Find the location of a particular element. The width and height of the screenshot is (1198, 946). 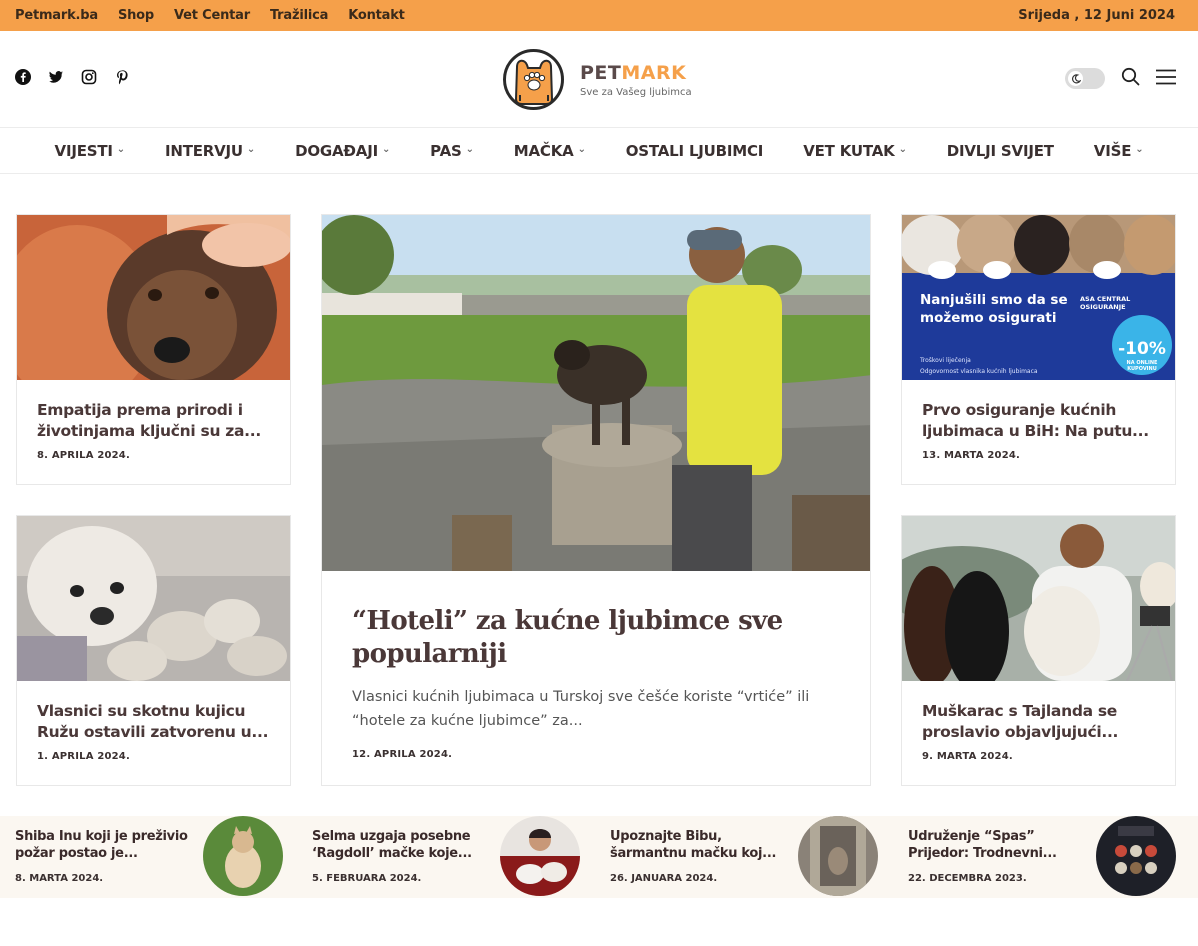

nav-item-macka: MAČKA ⌄ is located at coordinates (550, 151).